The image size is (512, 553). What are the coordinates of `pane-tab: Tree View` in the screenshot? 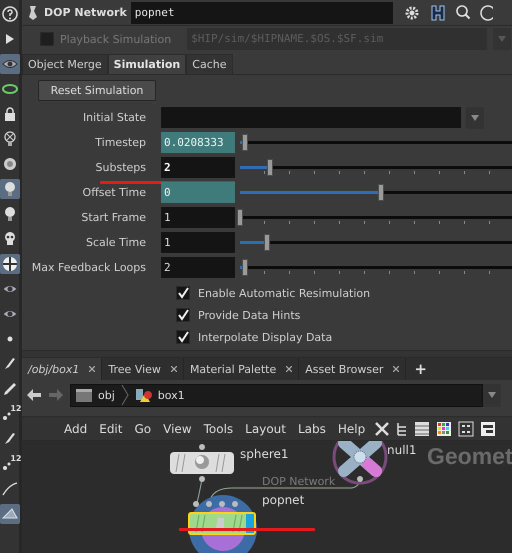 It's located at (134, 369).